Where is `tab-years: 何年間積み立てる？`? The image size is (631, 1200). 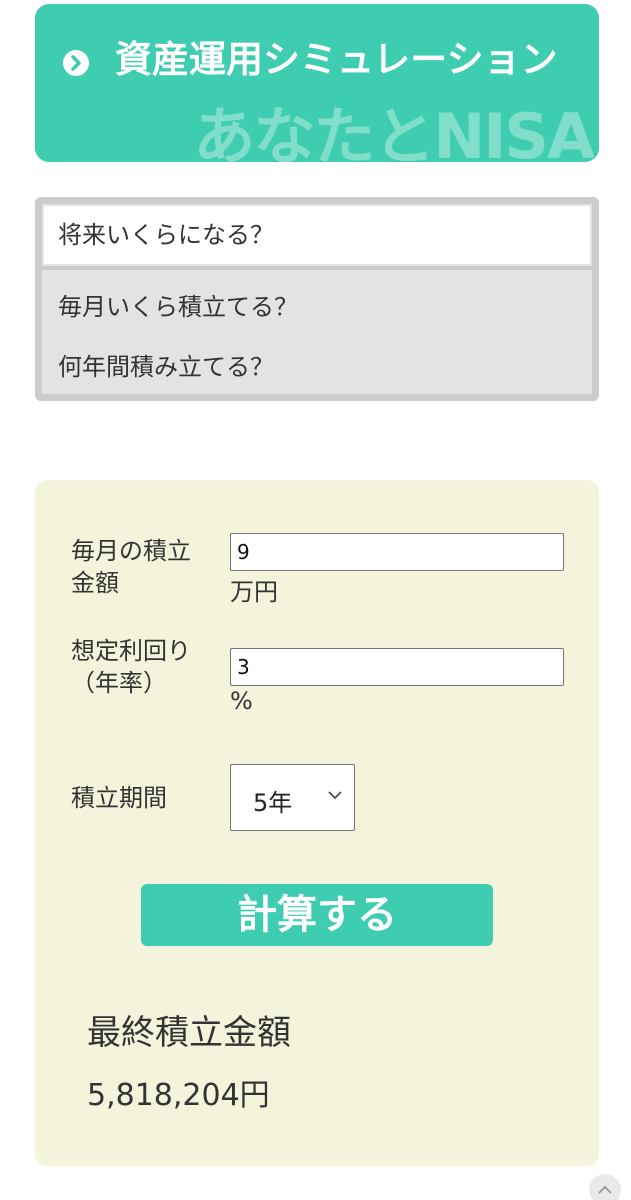
tab-years: 何年間積み立てる？ is located at coordinates (317, 367).